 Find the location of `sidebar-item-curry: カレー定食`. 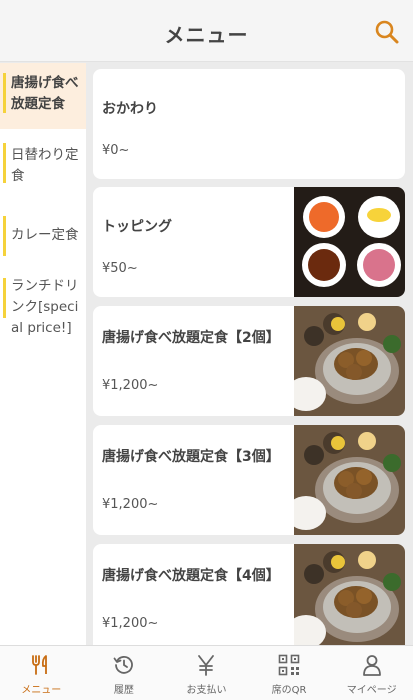

sidebar-item-curry: カレー定食 is located at coordinates (43, 236).